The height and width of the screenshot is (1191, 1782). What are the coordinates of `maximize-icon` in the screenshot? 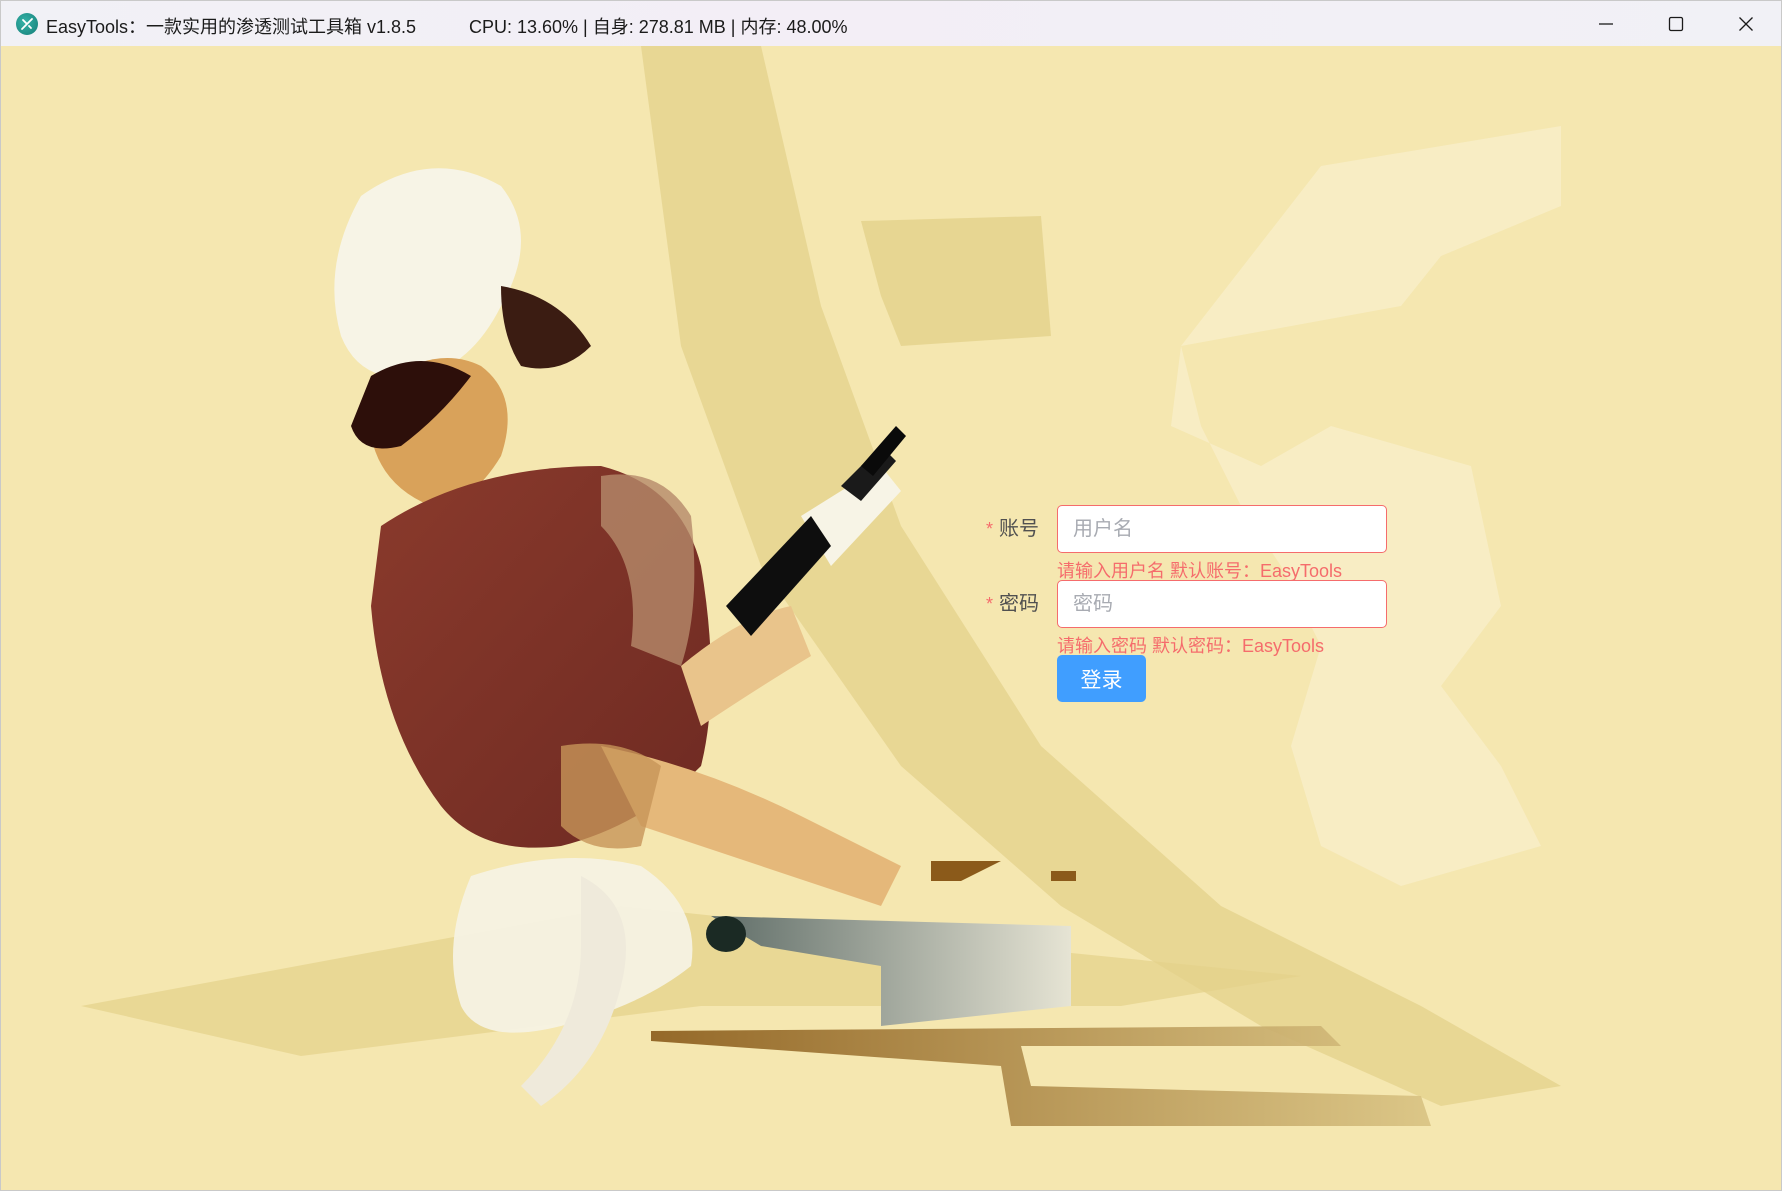 It's located at (1676, 23).